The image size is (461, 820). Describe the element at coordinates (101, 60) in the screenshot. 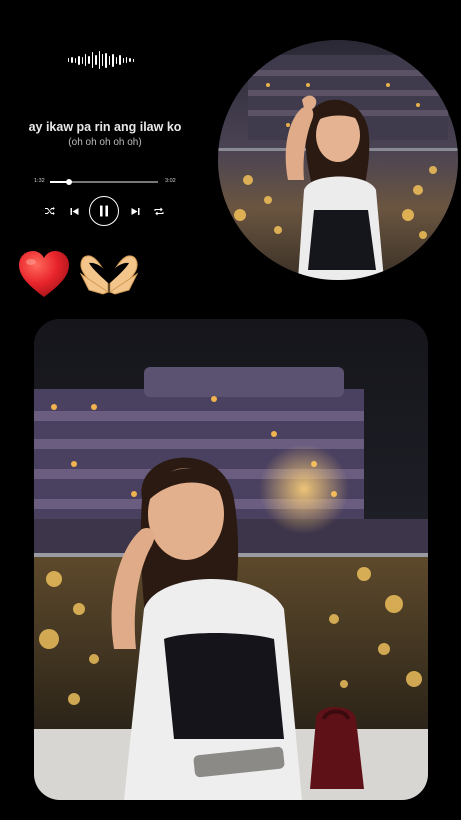

I see `audio-waveform-icon` at that location.